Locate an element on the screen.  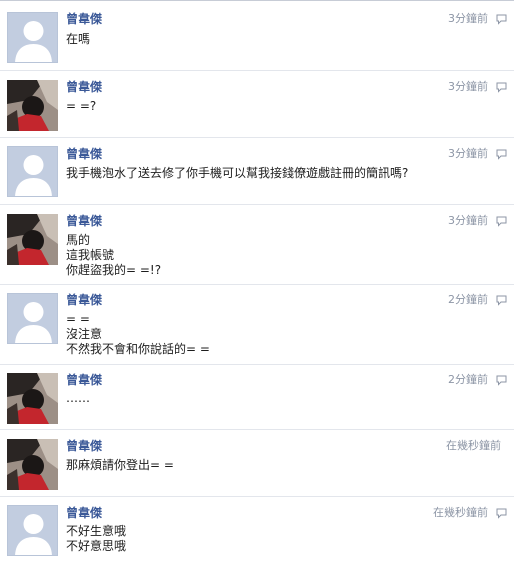
message-item: 曾韋傑 不好生意哦 不好意思哦 在幾秒鐘前 is located at coordinates (257, 540).